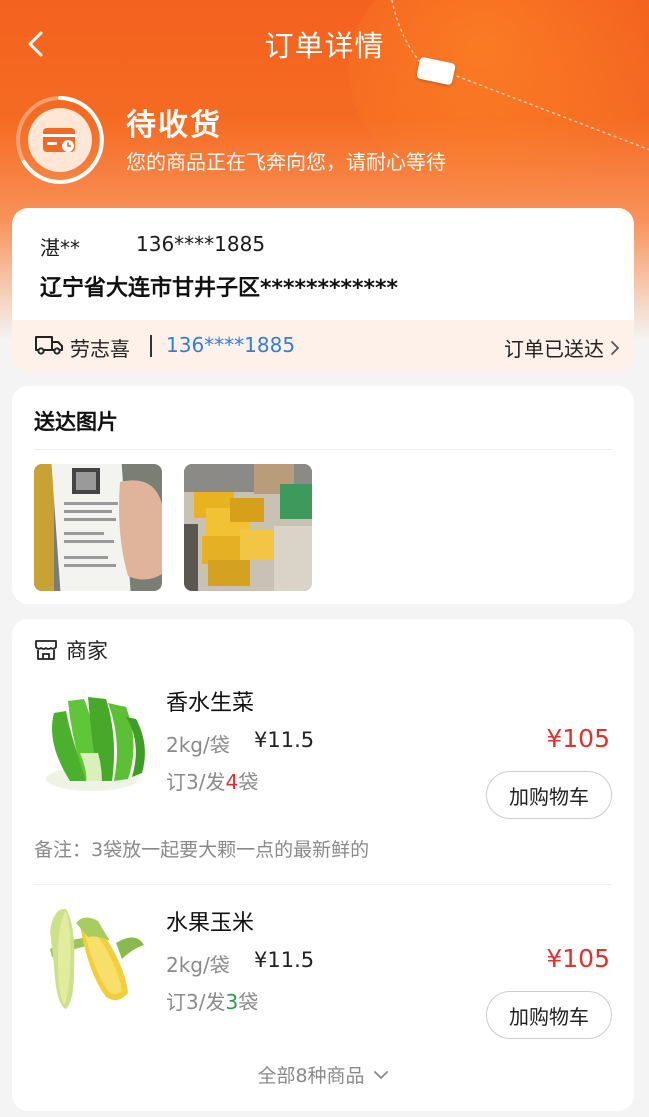  Describe the element at coordinates (311, 1076) in the screenshot. I see `show-all-label: 全部8种商品` at that location.